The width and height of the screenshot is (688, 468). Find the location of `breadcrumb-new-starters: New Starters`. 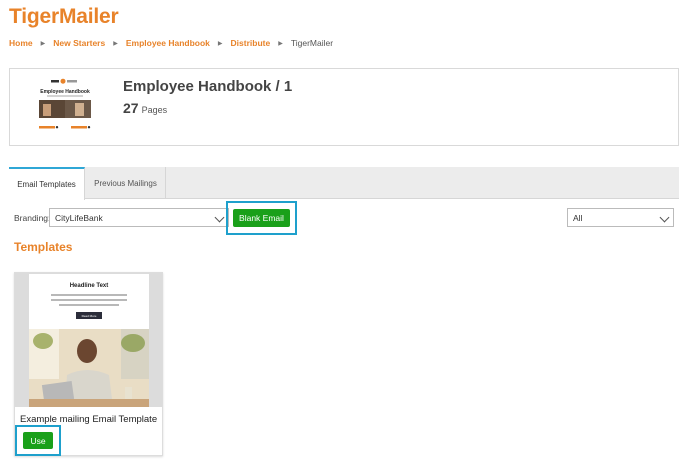

breadcrumb-new-starters: New Starters is located at coordinates (79, 43).